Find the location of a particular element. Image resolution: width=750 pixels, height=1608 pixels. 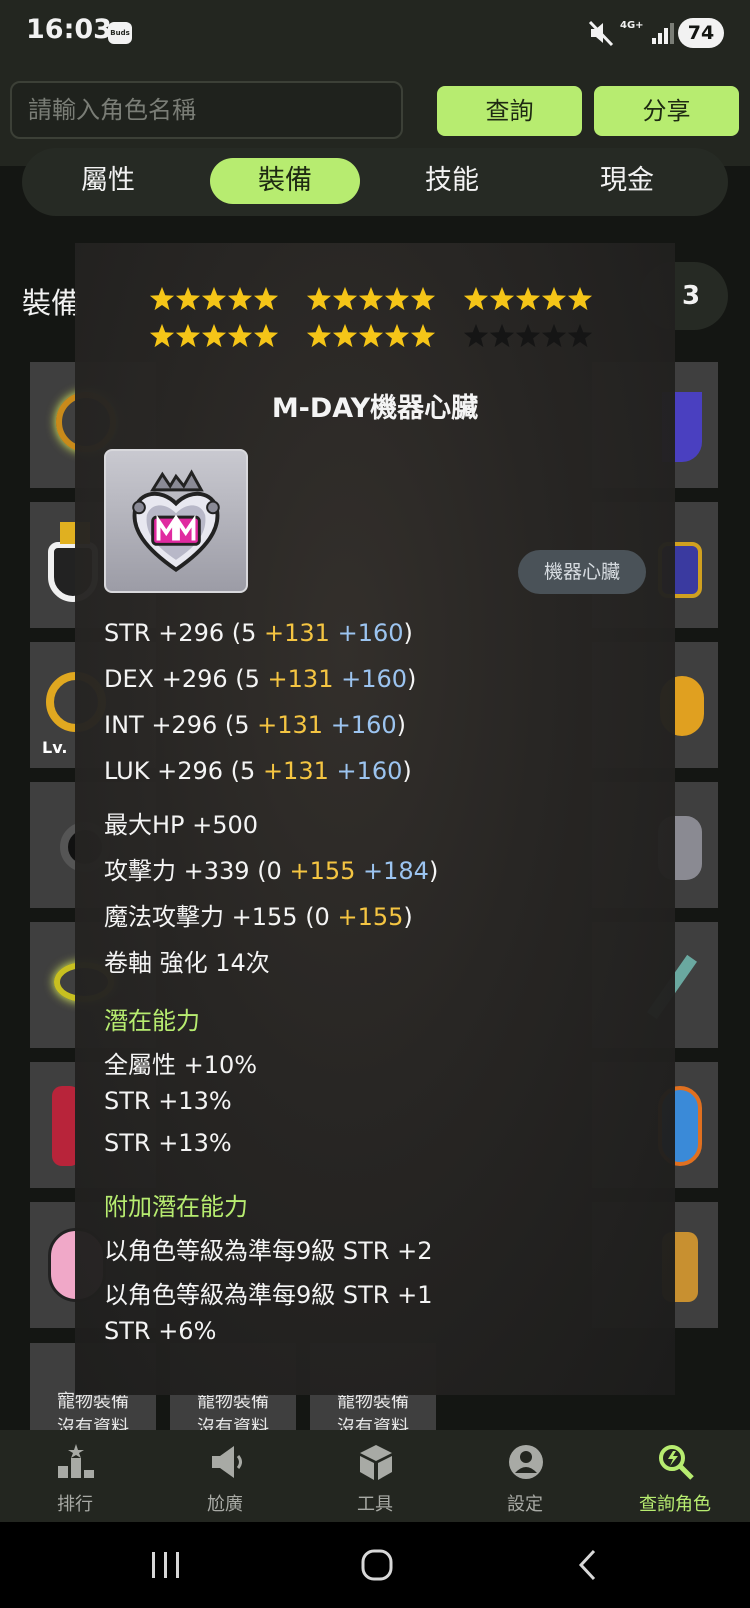

additional-potential-title: 附加潛在能力 is located at coordinates (176, 1207).